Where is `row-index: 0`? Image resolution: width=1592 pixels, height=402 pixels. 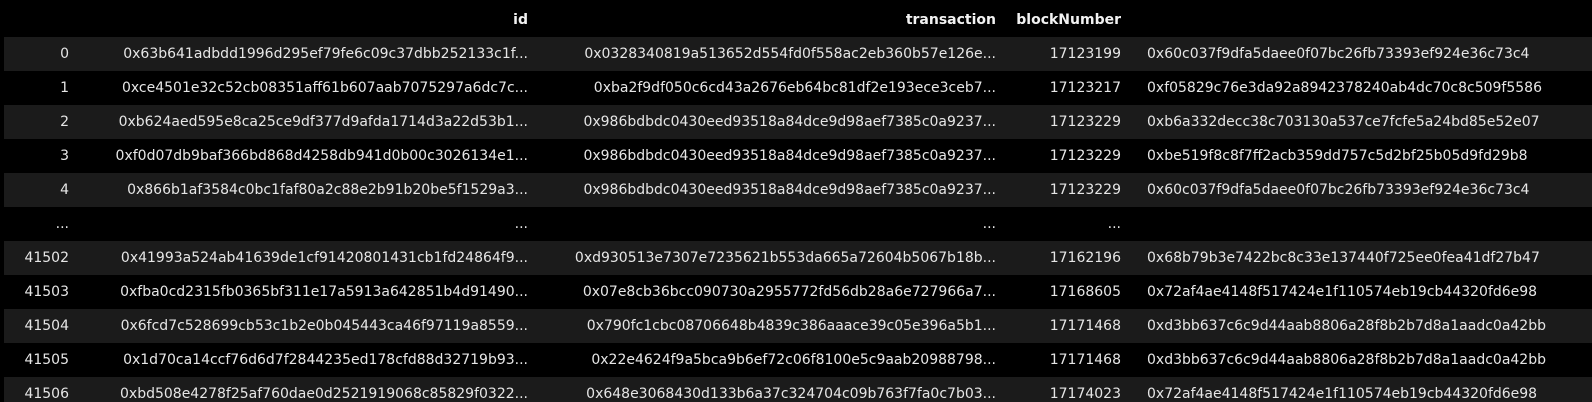 row-index: 0 is located at coordinates (39, 54).